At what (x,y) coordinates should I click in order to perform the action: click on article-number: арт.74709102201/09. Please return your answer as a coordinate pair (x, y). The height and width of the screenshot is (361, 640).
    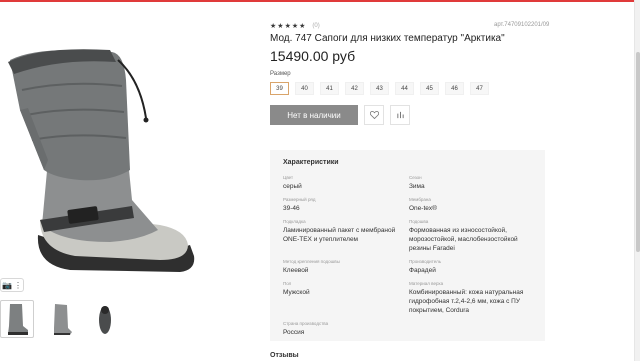
    Looking at the image, I should click on (522, 25).